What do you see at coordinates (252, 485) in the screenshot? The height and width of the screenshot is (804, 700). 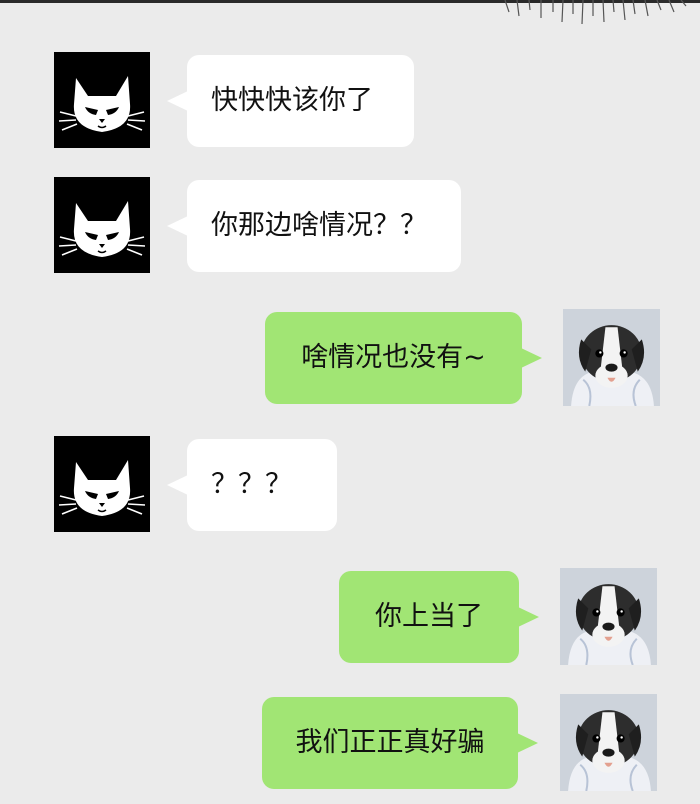 I see `incoming-message-bubble: ？？？` at bounding box center [252, 485].